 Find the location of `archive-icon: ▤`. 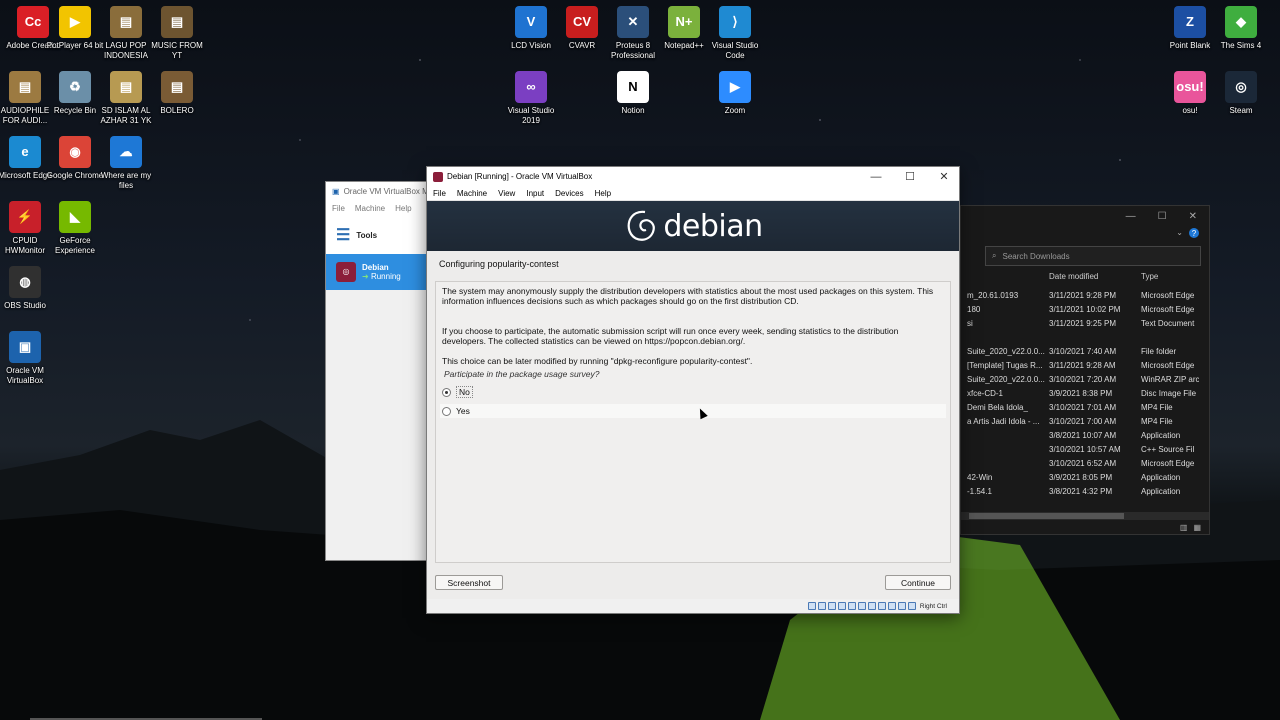

archive-icon: ▤ is located at coordinates (126, 22).